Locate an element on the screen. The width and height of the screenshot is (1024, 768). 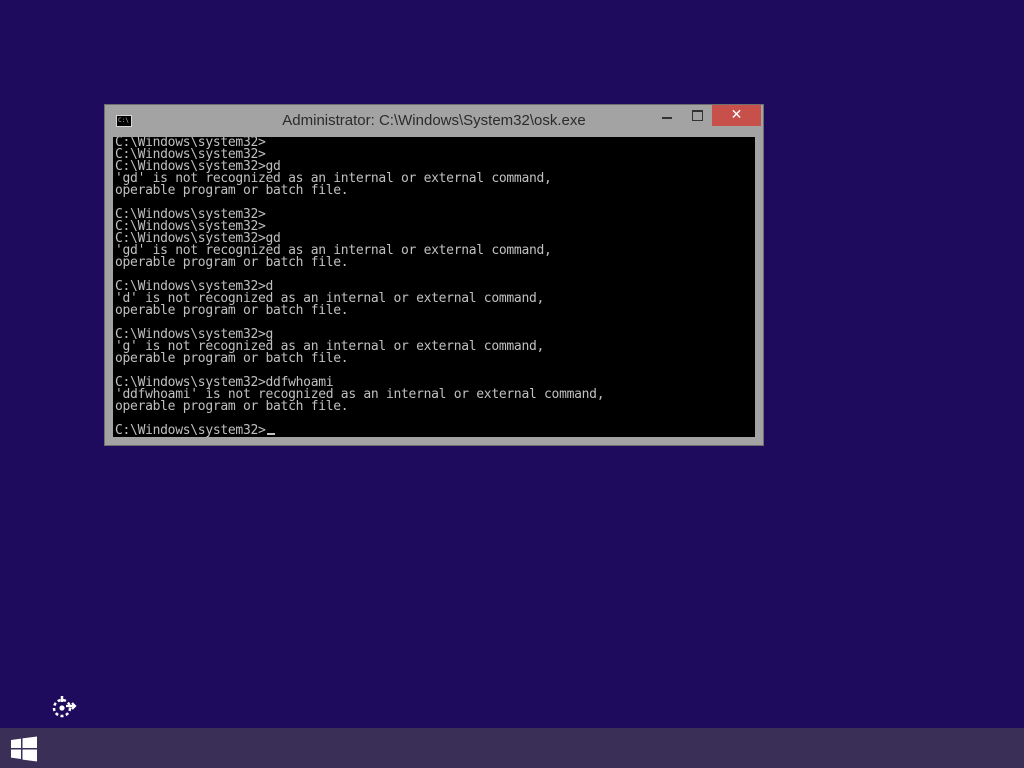
prompt-text: C:\Windows\system32> is located at coordinates (190, 430).